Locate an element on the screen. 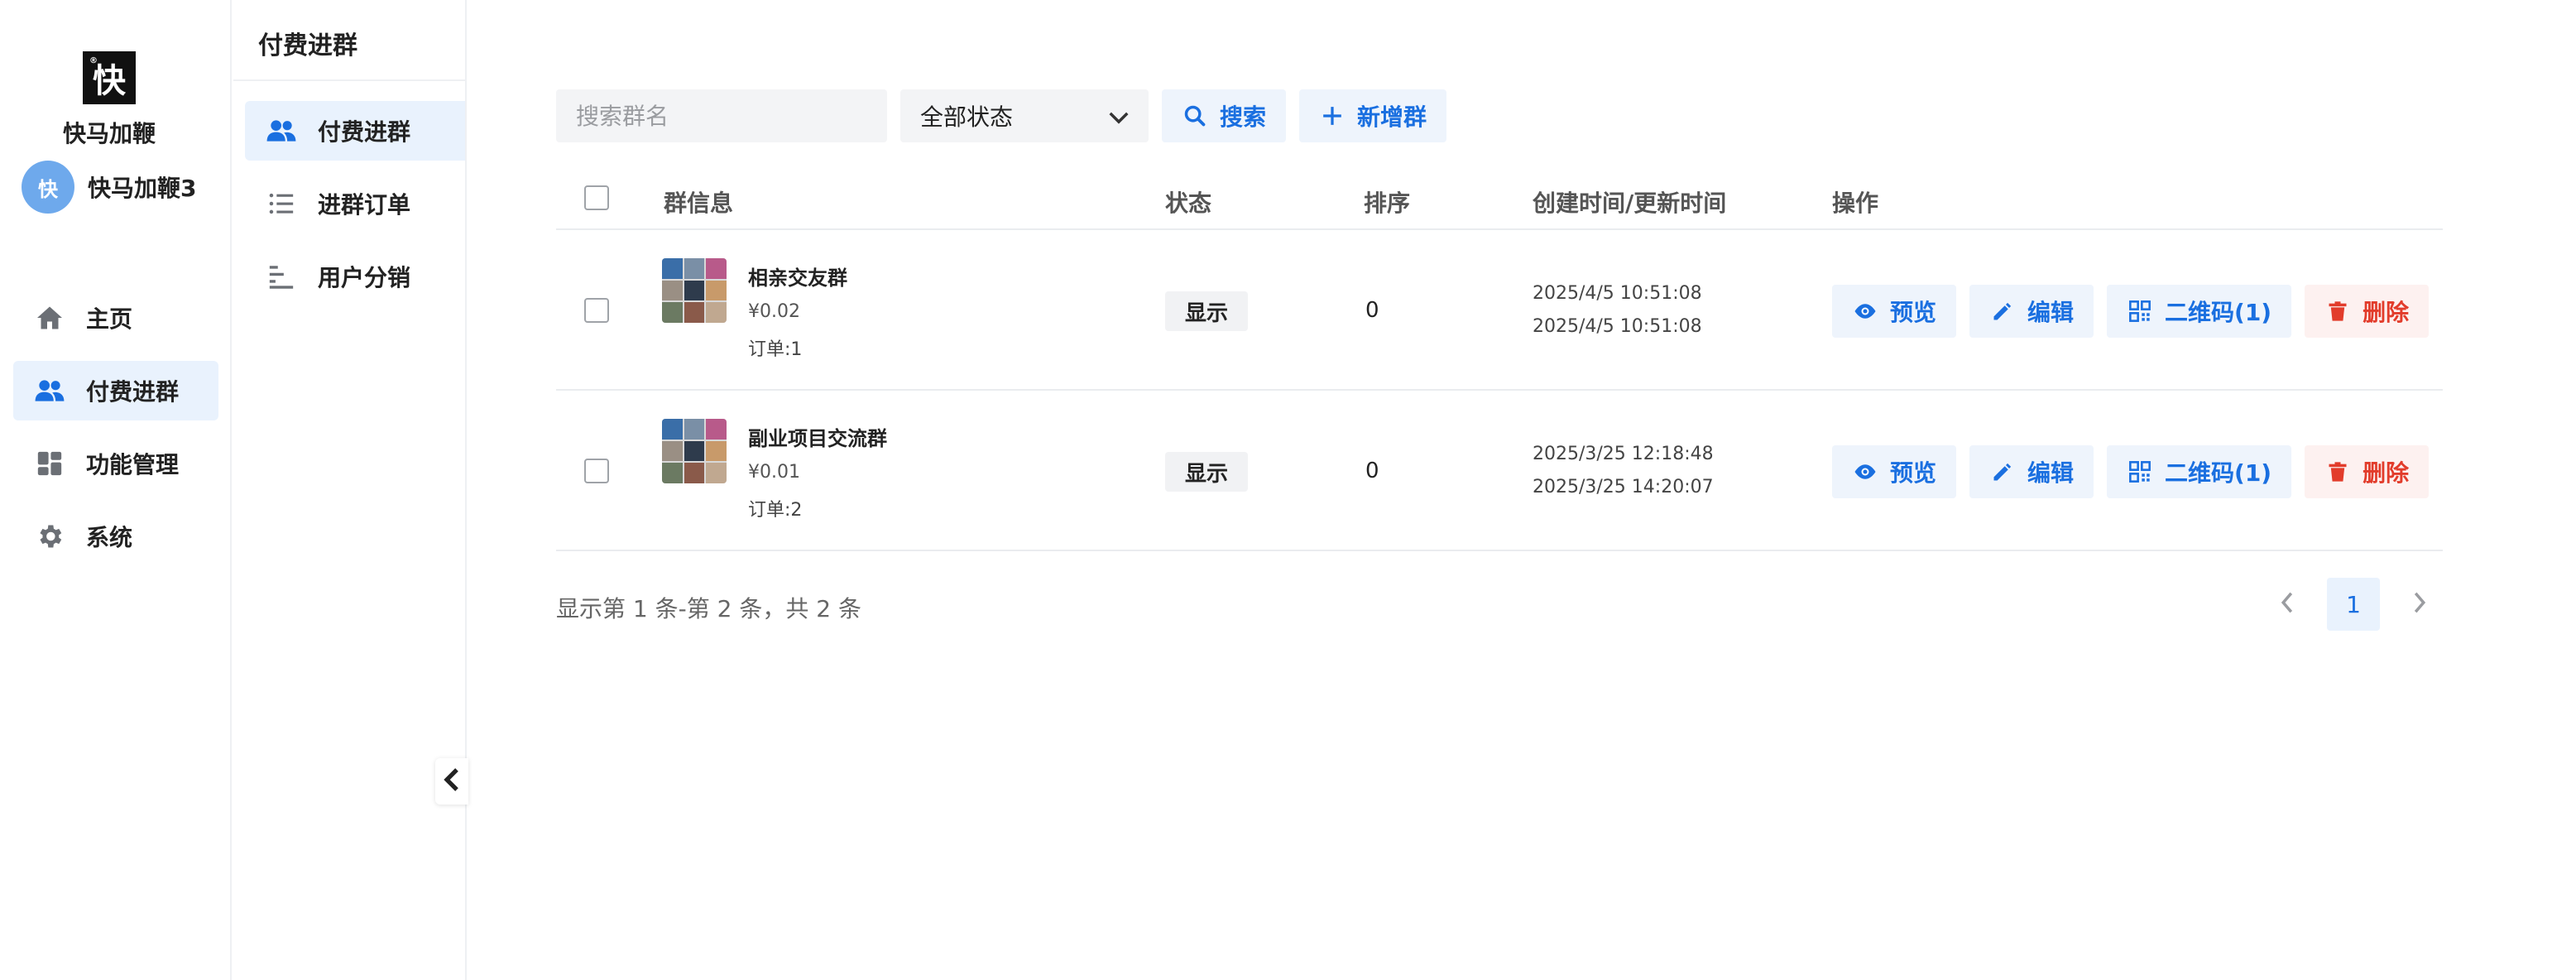  group-name: 相亲交友群 is located at coordinates (798, 279).